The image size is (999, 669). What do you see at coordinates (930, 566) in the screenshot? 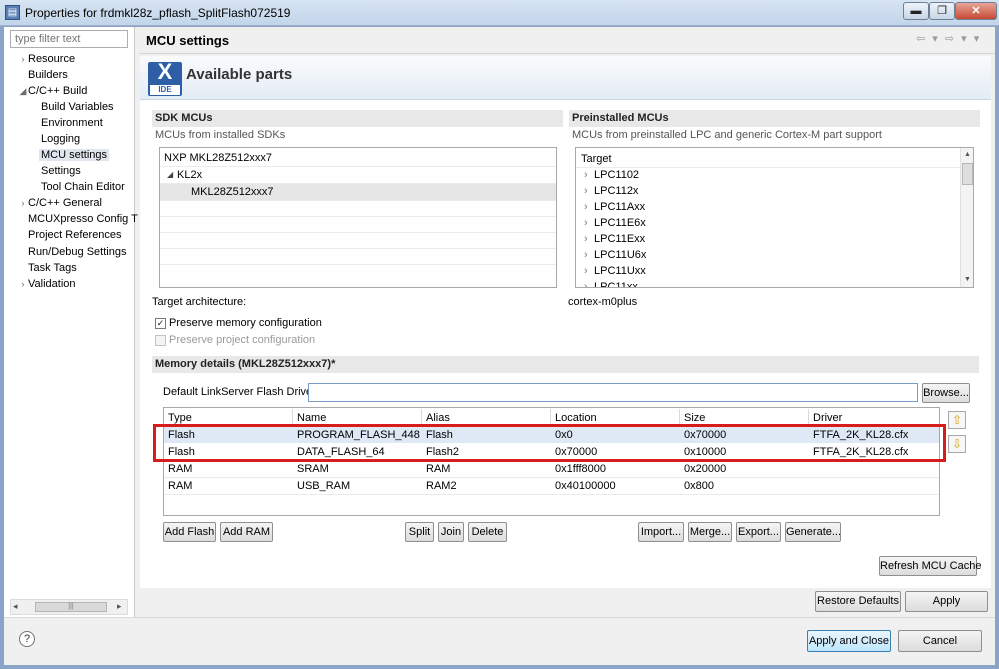
I see `refresh-mcu-cache-button: Refresh MCU Cache` at bounding box center [930, 566].